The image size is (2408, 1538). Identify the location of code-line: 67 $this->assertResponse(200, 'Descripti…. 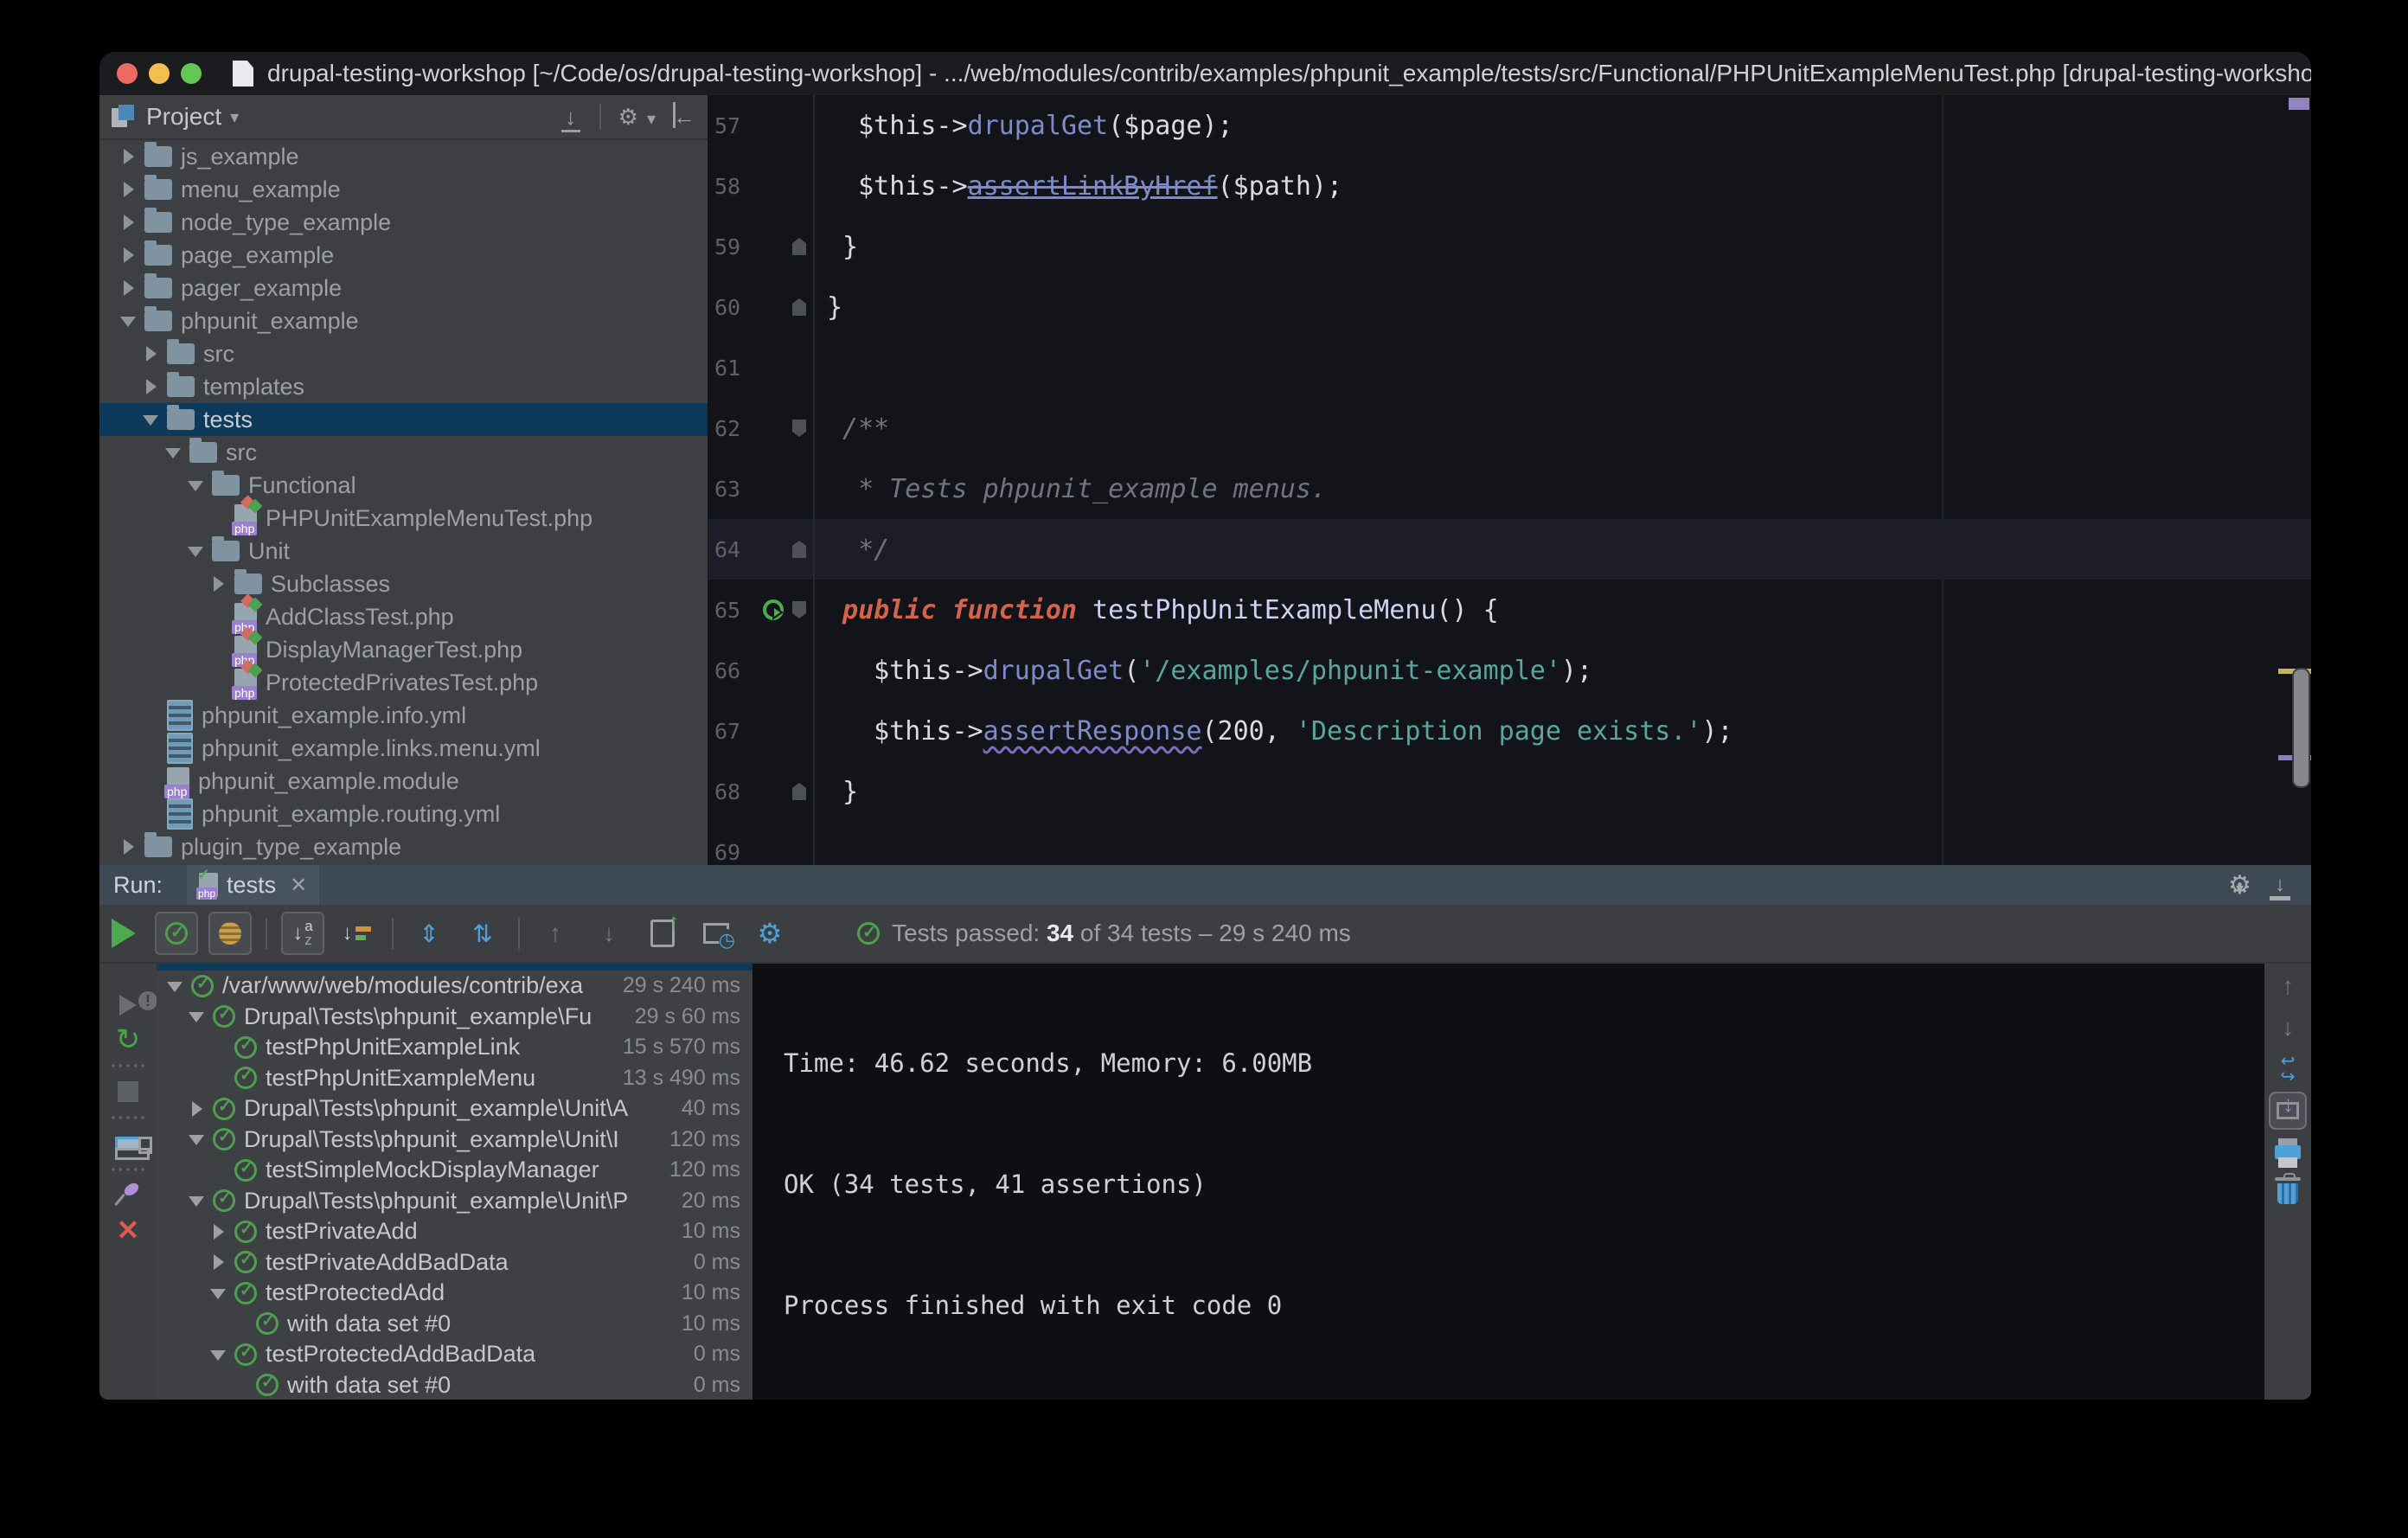
(1509, 731).